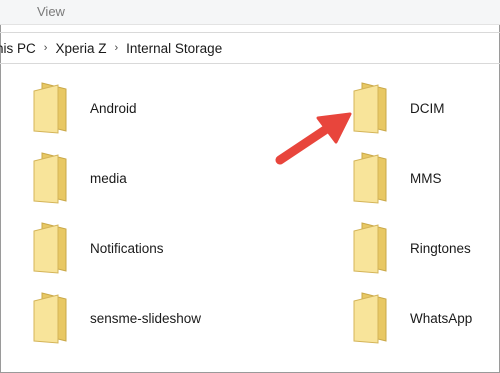  What do you see at coordinates (441, 318) in the screenshot?
I see `folder-label: WhatsApp` at bounding box center [441, 318].